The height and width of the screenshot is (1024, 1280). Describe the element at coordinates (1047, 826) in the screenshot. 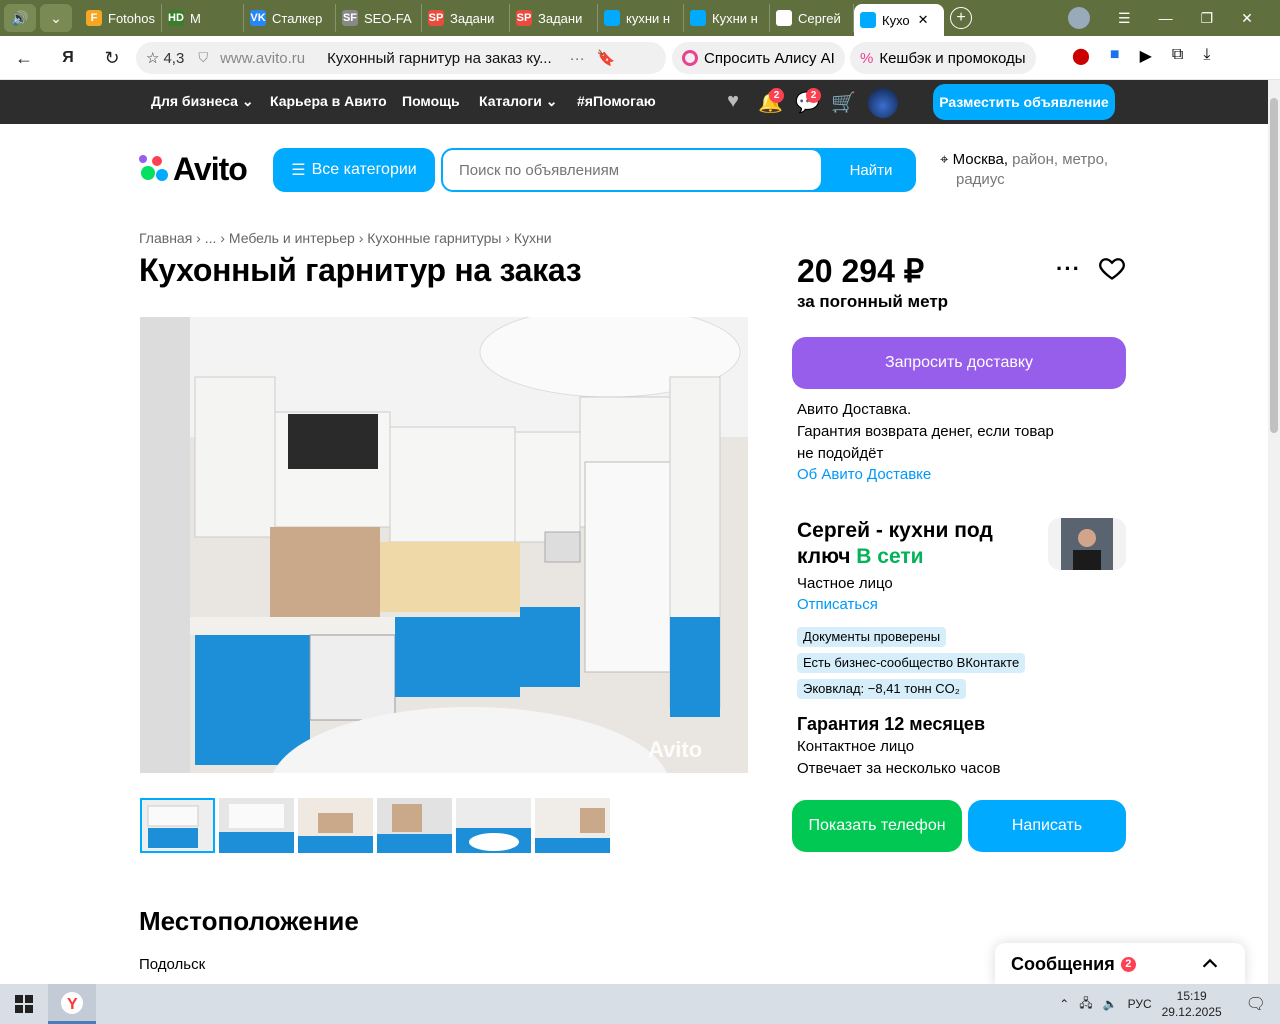

I see `write-message-button: Написать` at that location.